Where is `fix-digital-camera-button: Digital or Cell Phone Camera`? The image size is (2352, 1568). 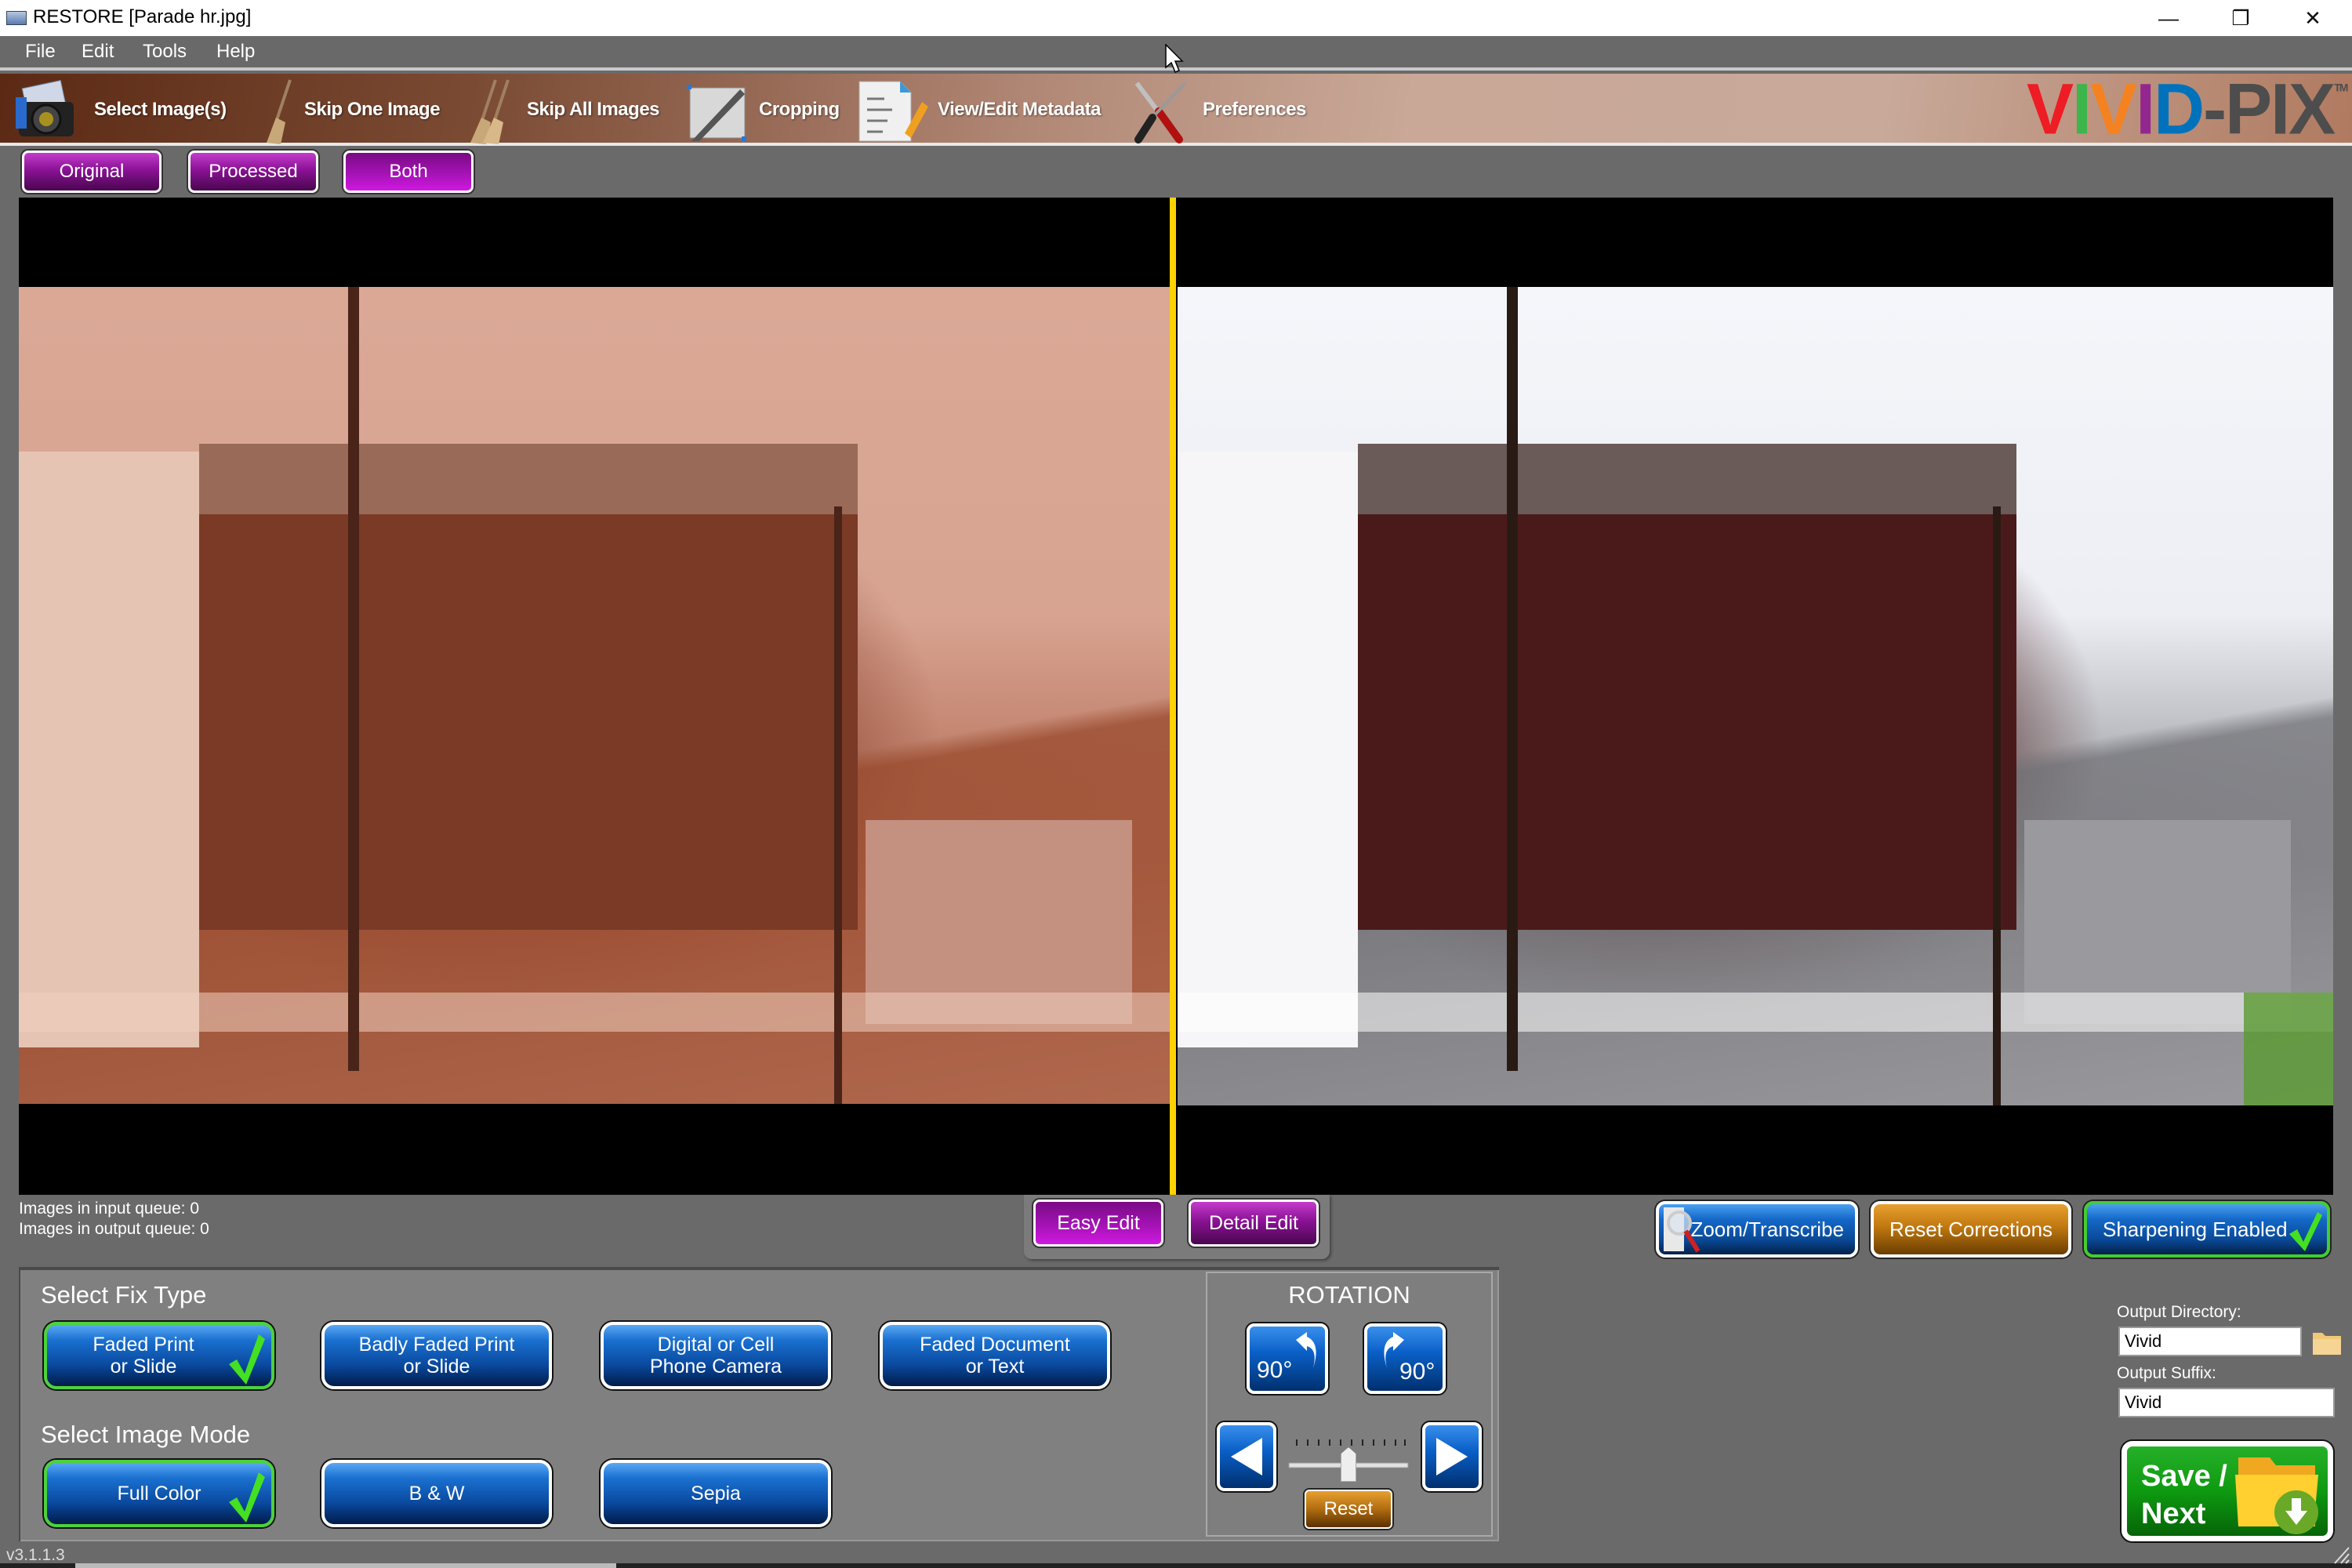 fix-digital-camera-button: Digital or Cell Phone Camera is located at coordinates (716, 1355).